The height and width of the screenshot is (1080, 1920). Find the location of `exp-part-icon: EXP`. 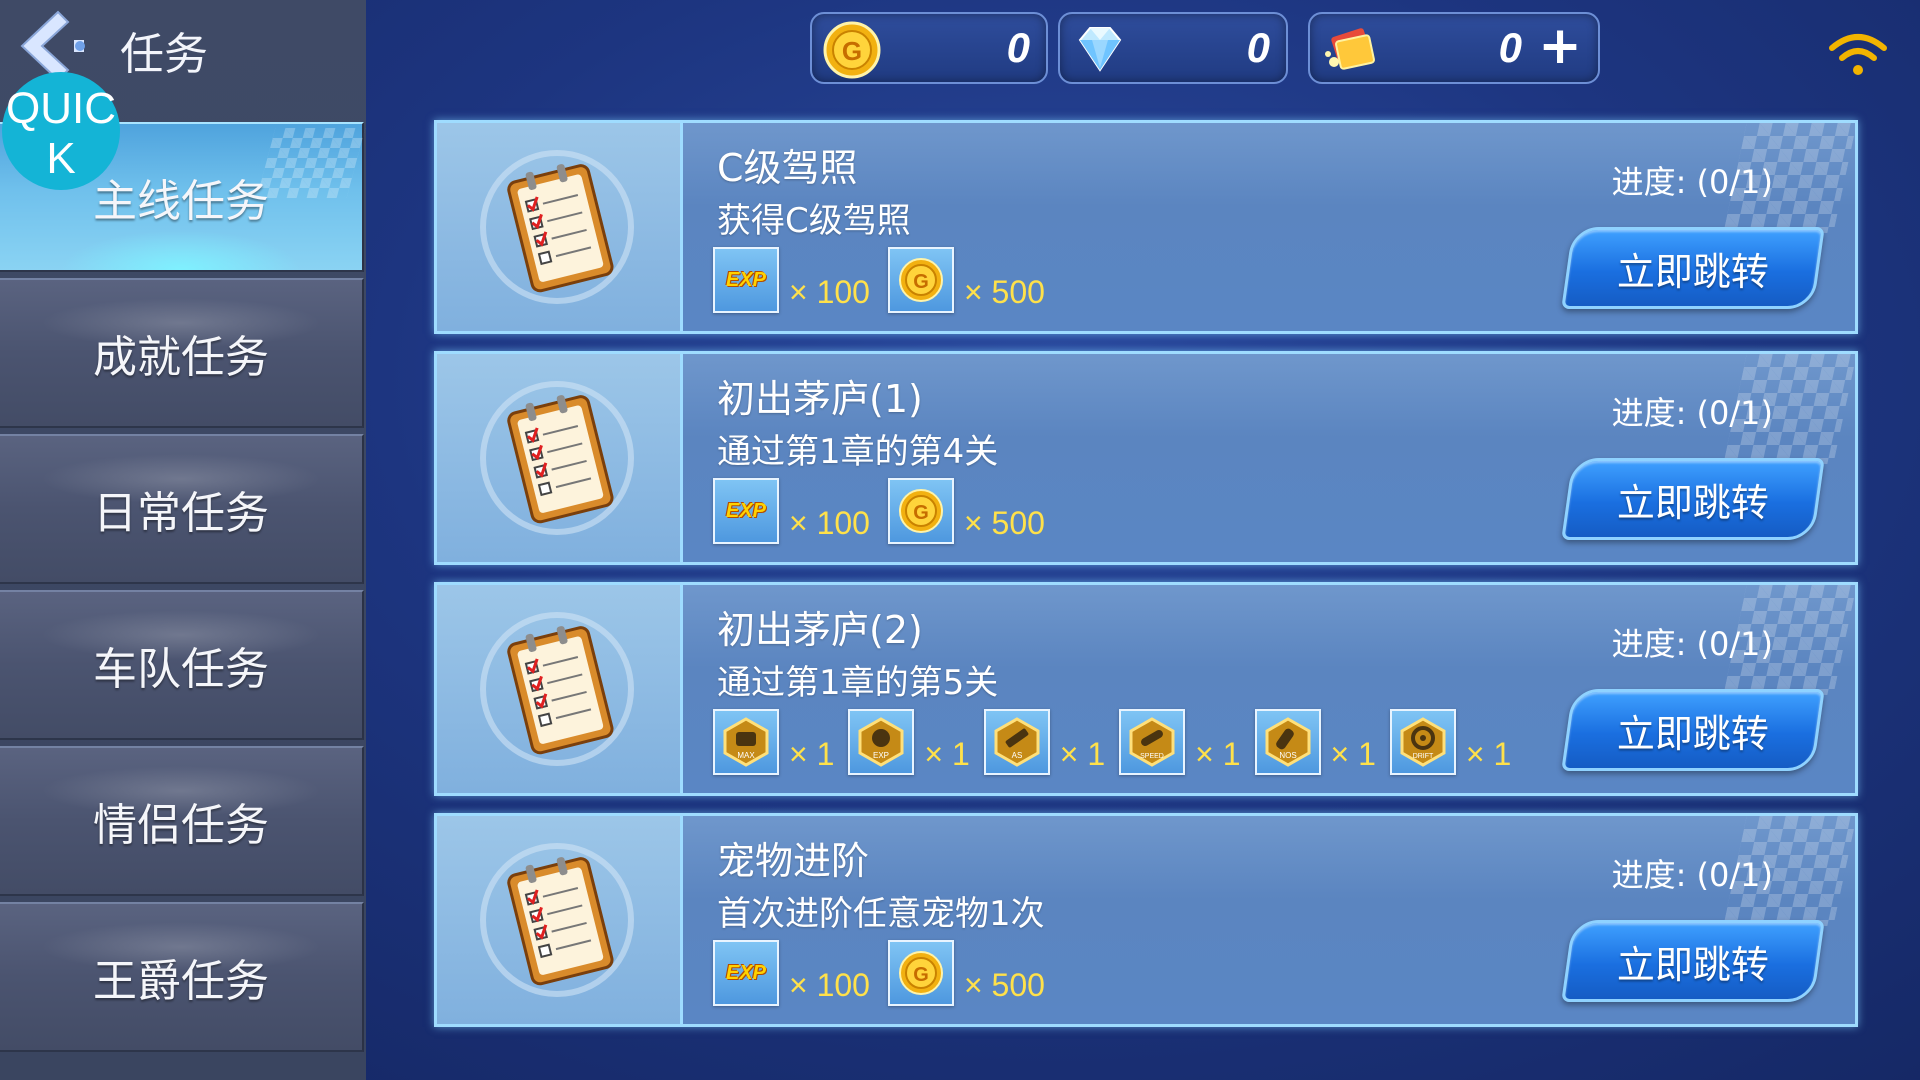

exp-part-icon: EXP is located at coordinates (881, 742).